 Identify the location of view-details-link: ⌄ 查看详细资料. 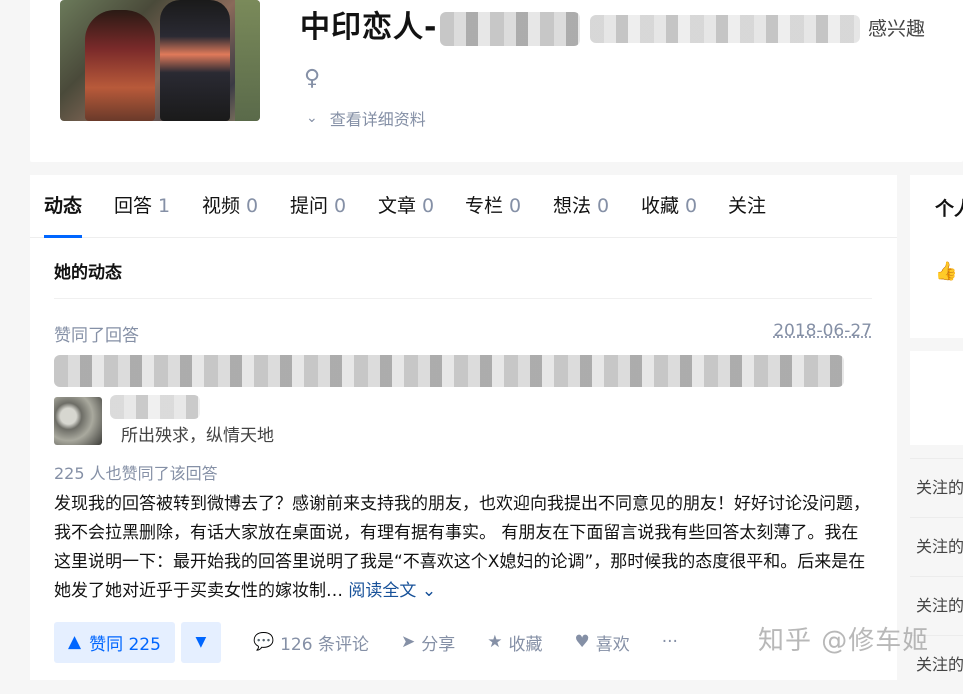
(366, 118).